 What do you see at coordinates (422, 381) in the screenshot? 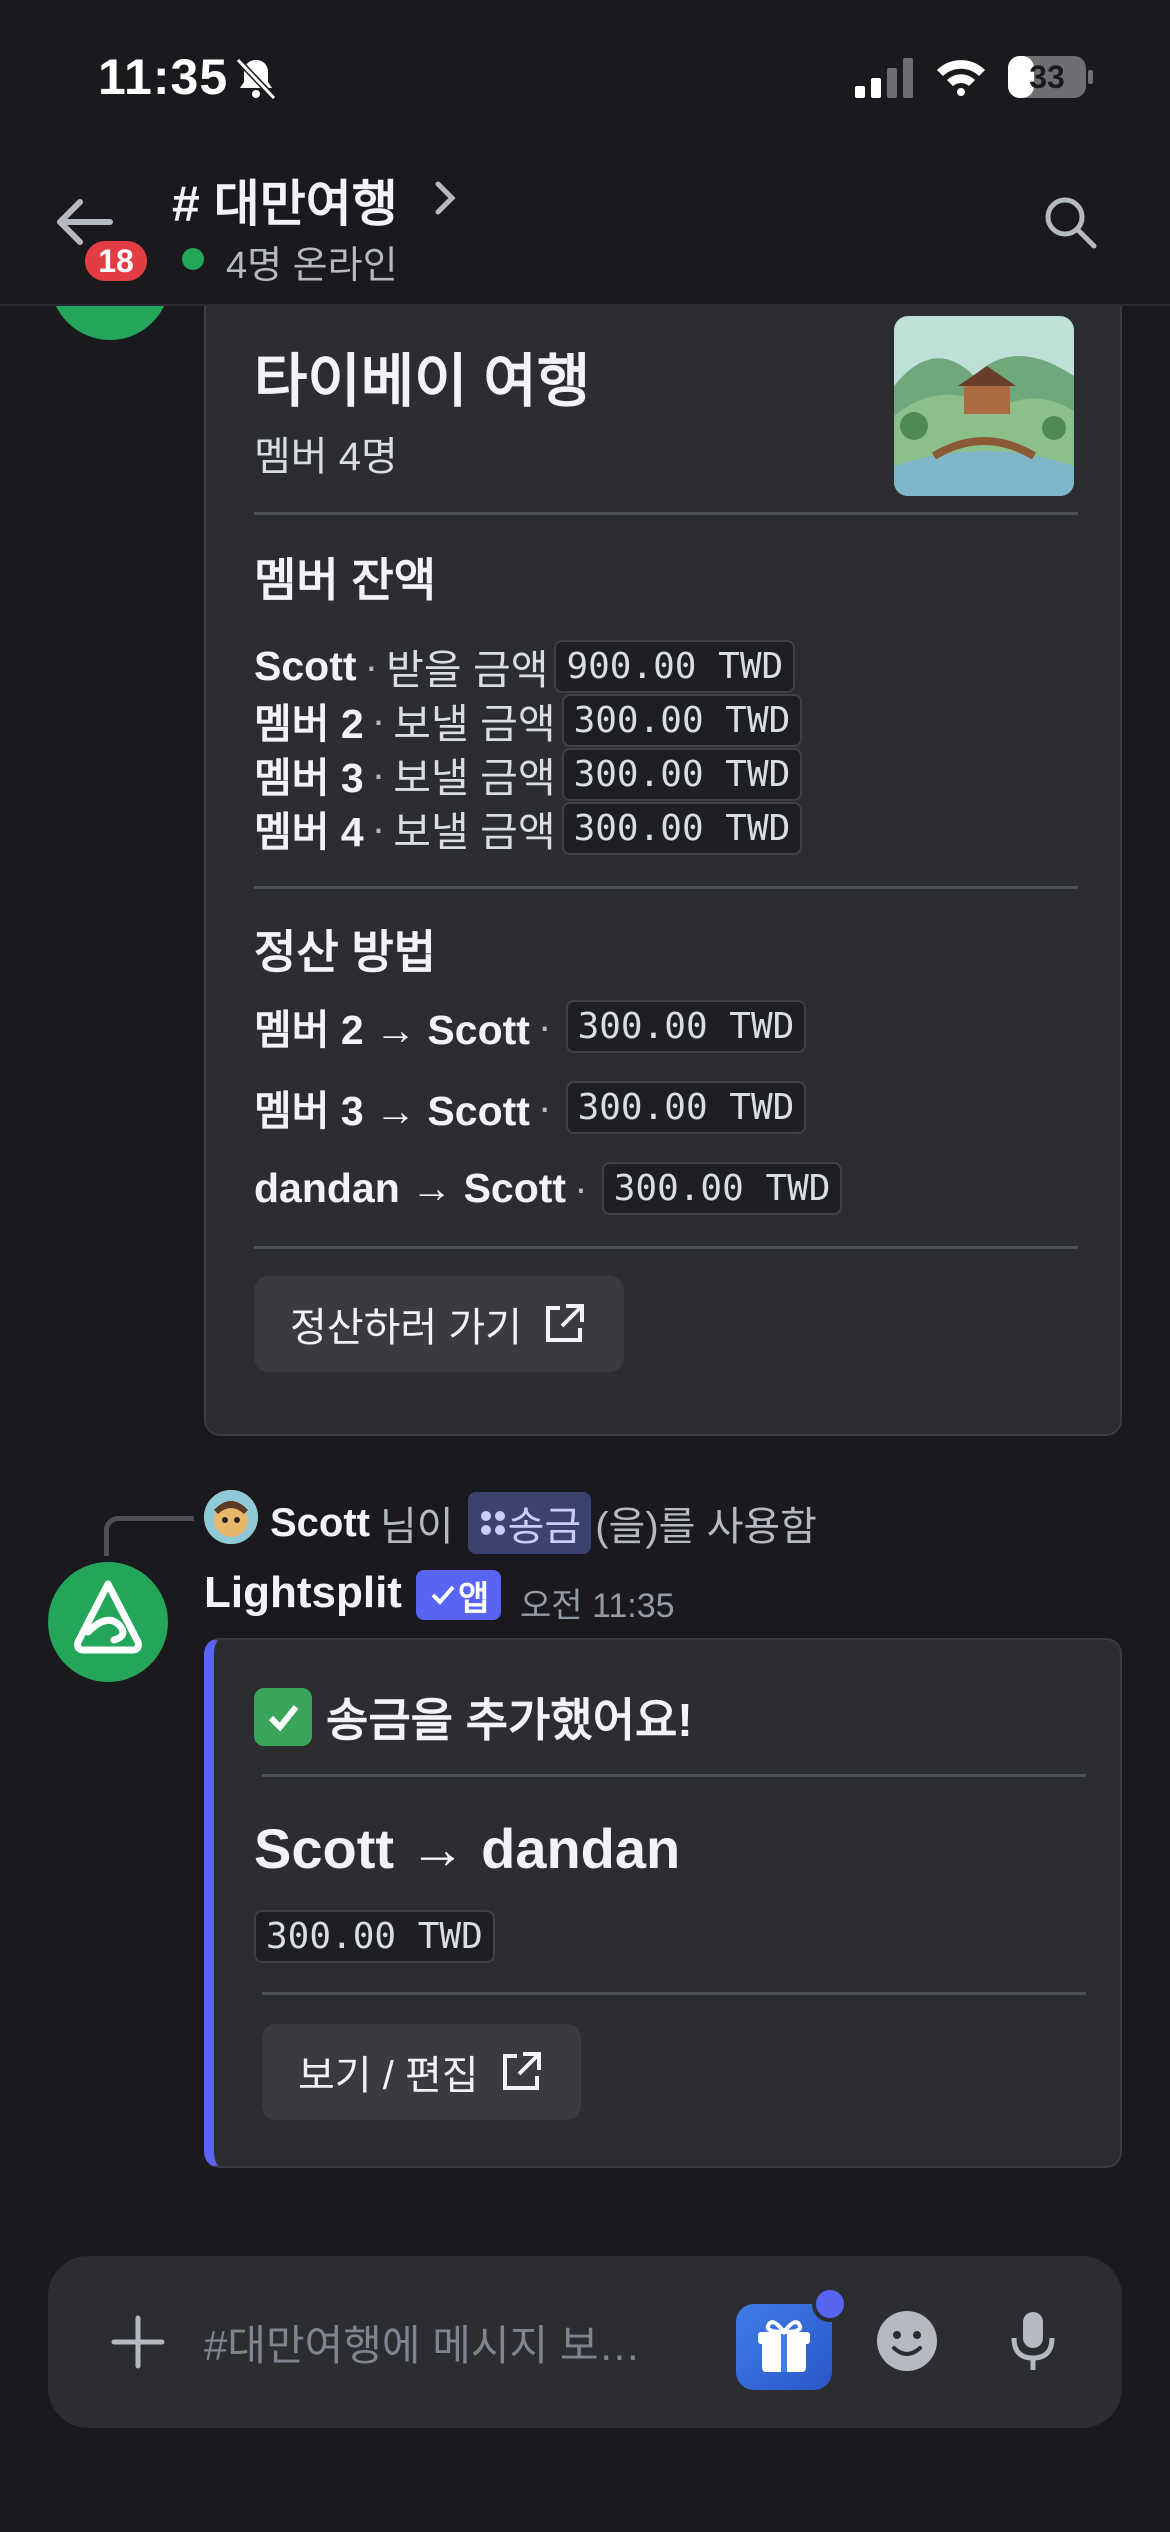
I see `embed-title: 타이베이 여행` at bounding box center [422, 381].